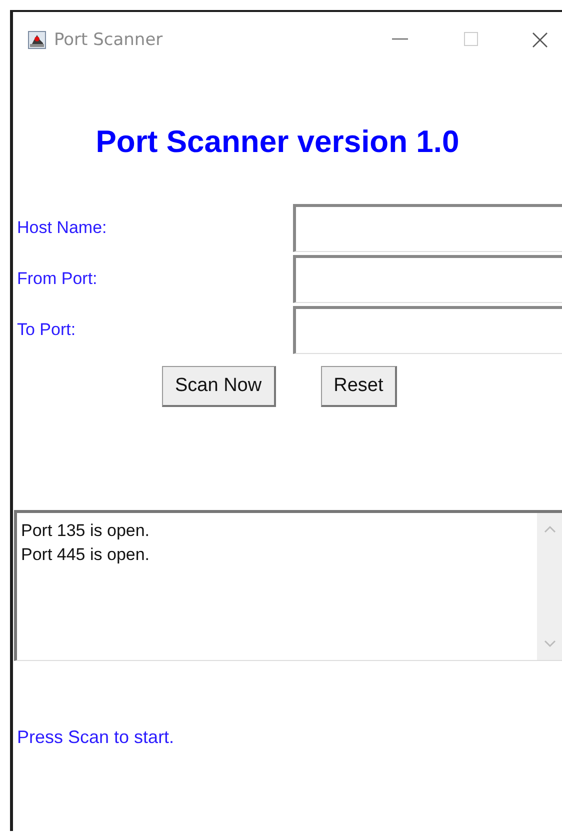 Image resolution: width=562 pixels, height=833 pixels. I want to click on field-label: To Port:, so click(46, 330).